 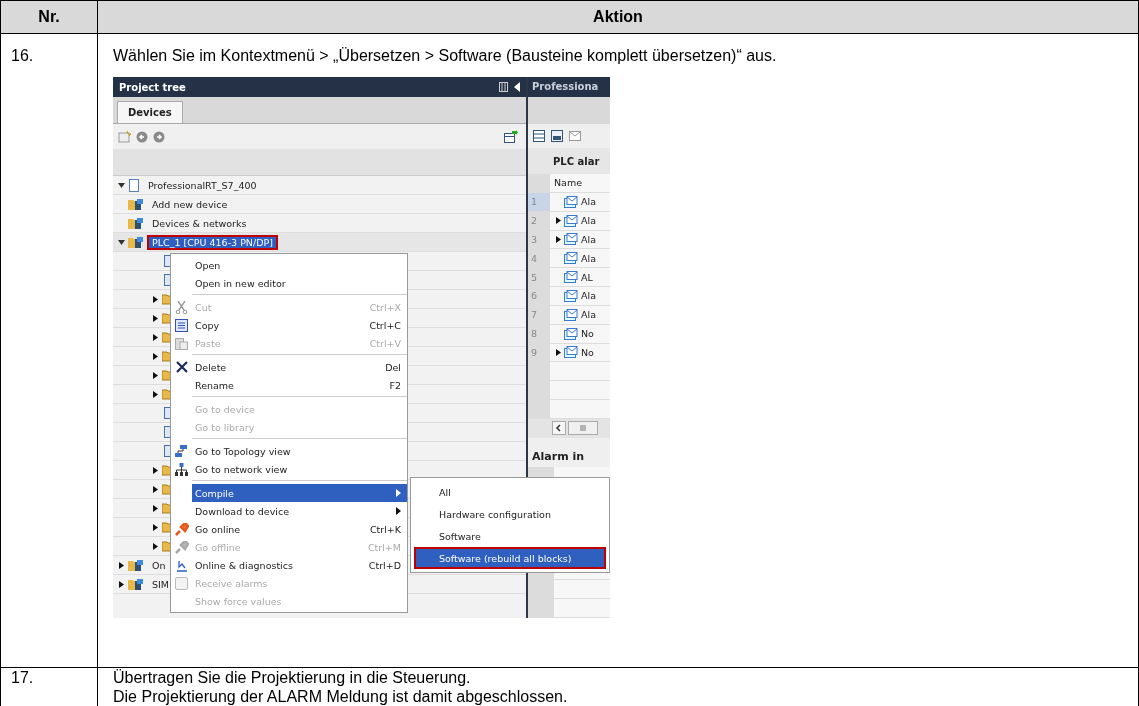 What do you see at coordinates (289, 469) in the screenshot?
I see `menu-item: Go to network view` at bounding box center [289, 469].